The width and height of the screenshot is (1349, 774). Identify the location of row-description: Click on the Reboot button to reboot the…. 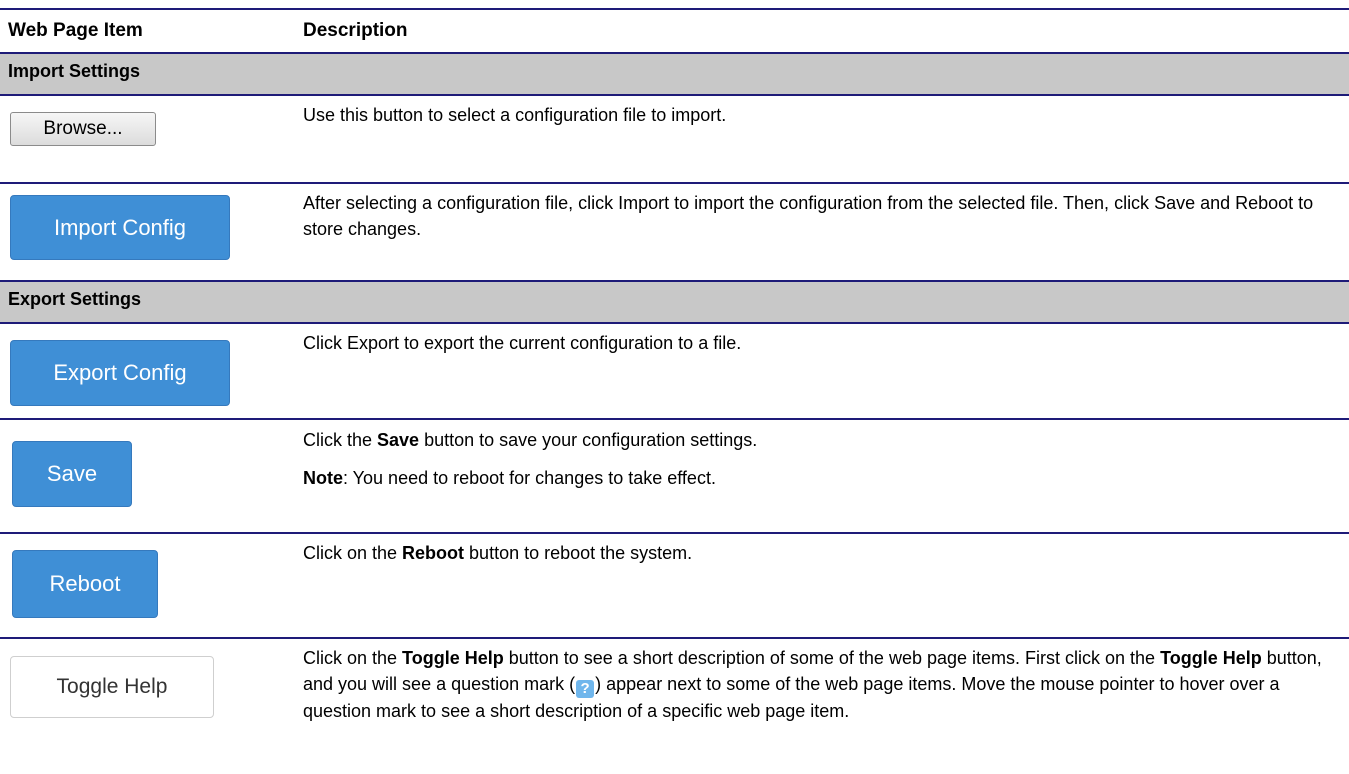
(823, 553).